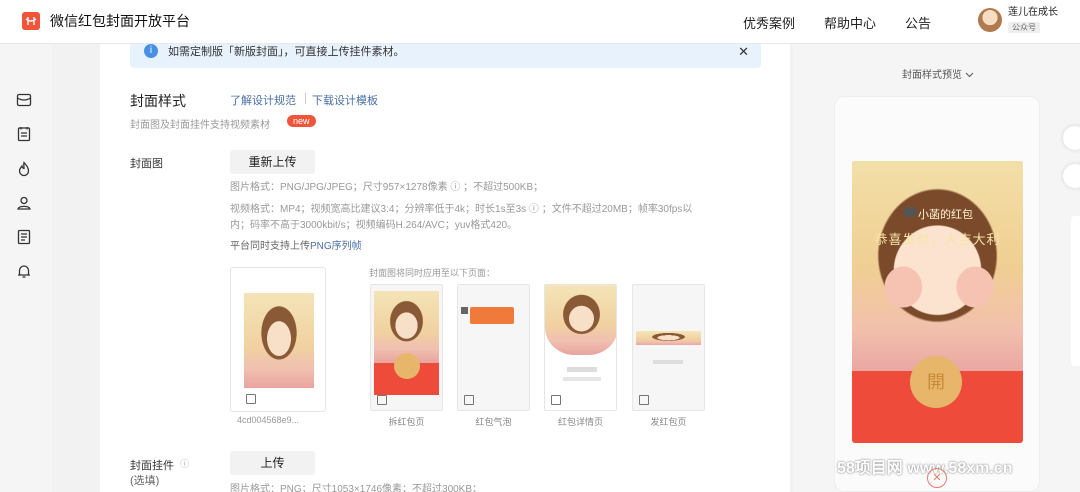  I want to click on list-icon, so click(24, 134).